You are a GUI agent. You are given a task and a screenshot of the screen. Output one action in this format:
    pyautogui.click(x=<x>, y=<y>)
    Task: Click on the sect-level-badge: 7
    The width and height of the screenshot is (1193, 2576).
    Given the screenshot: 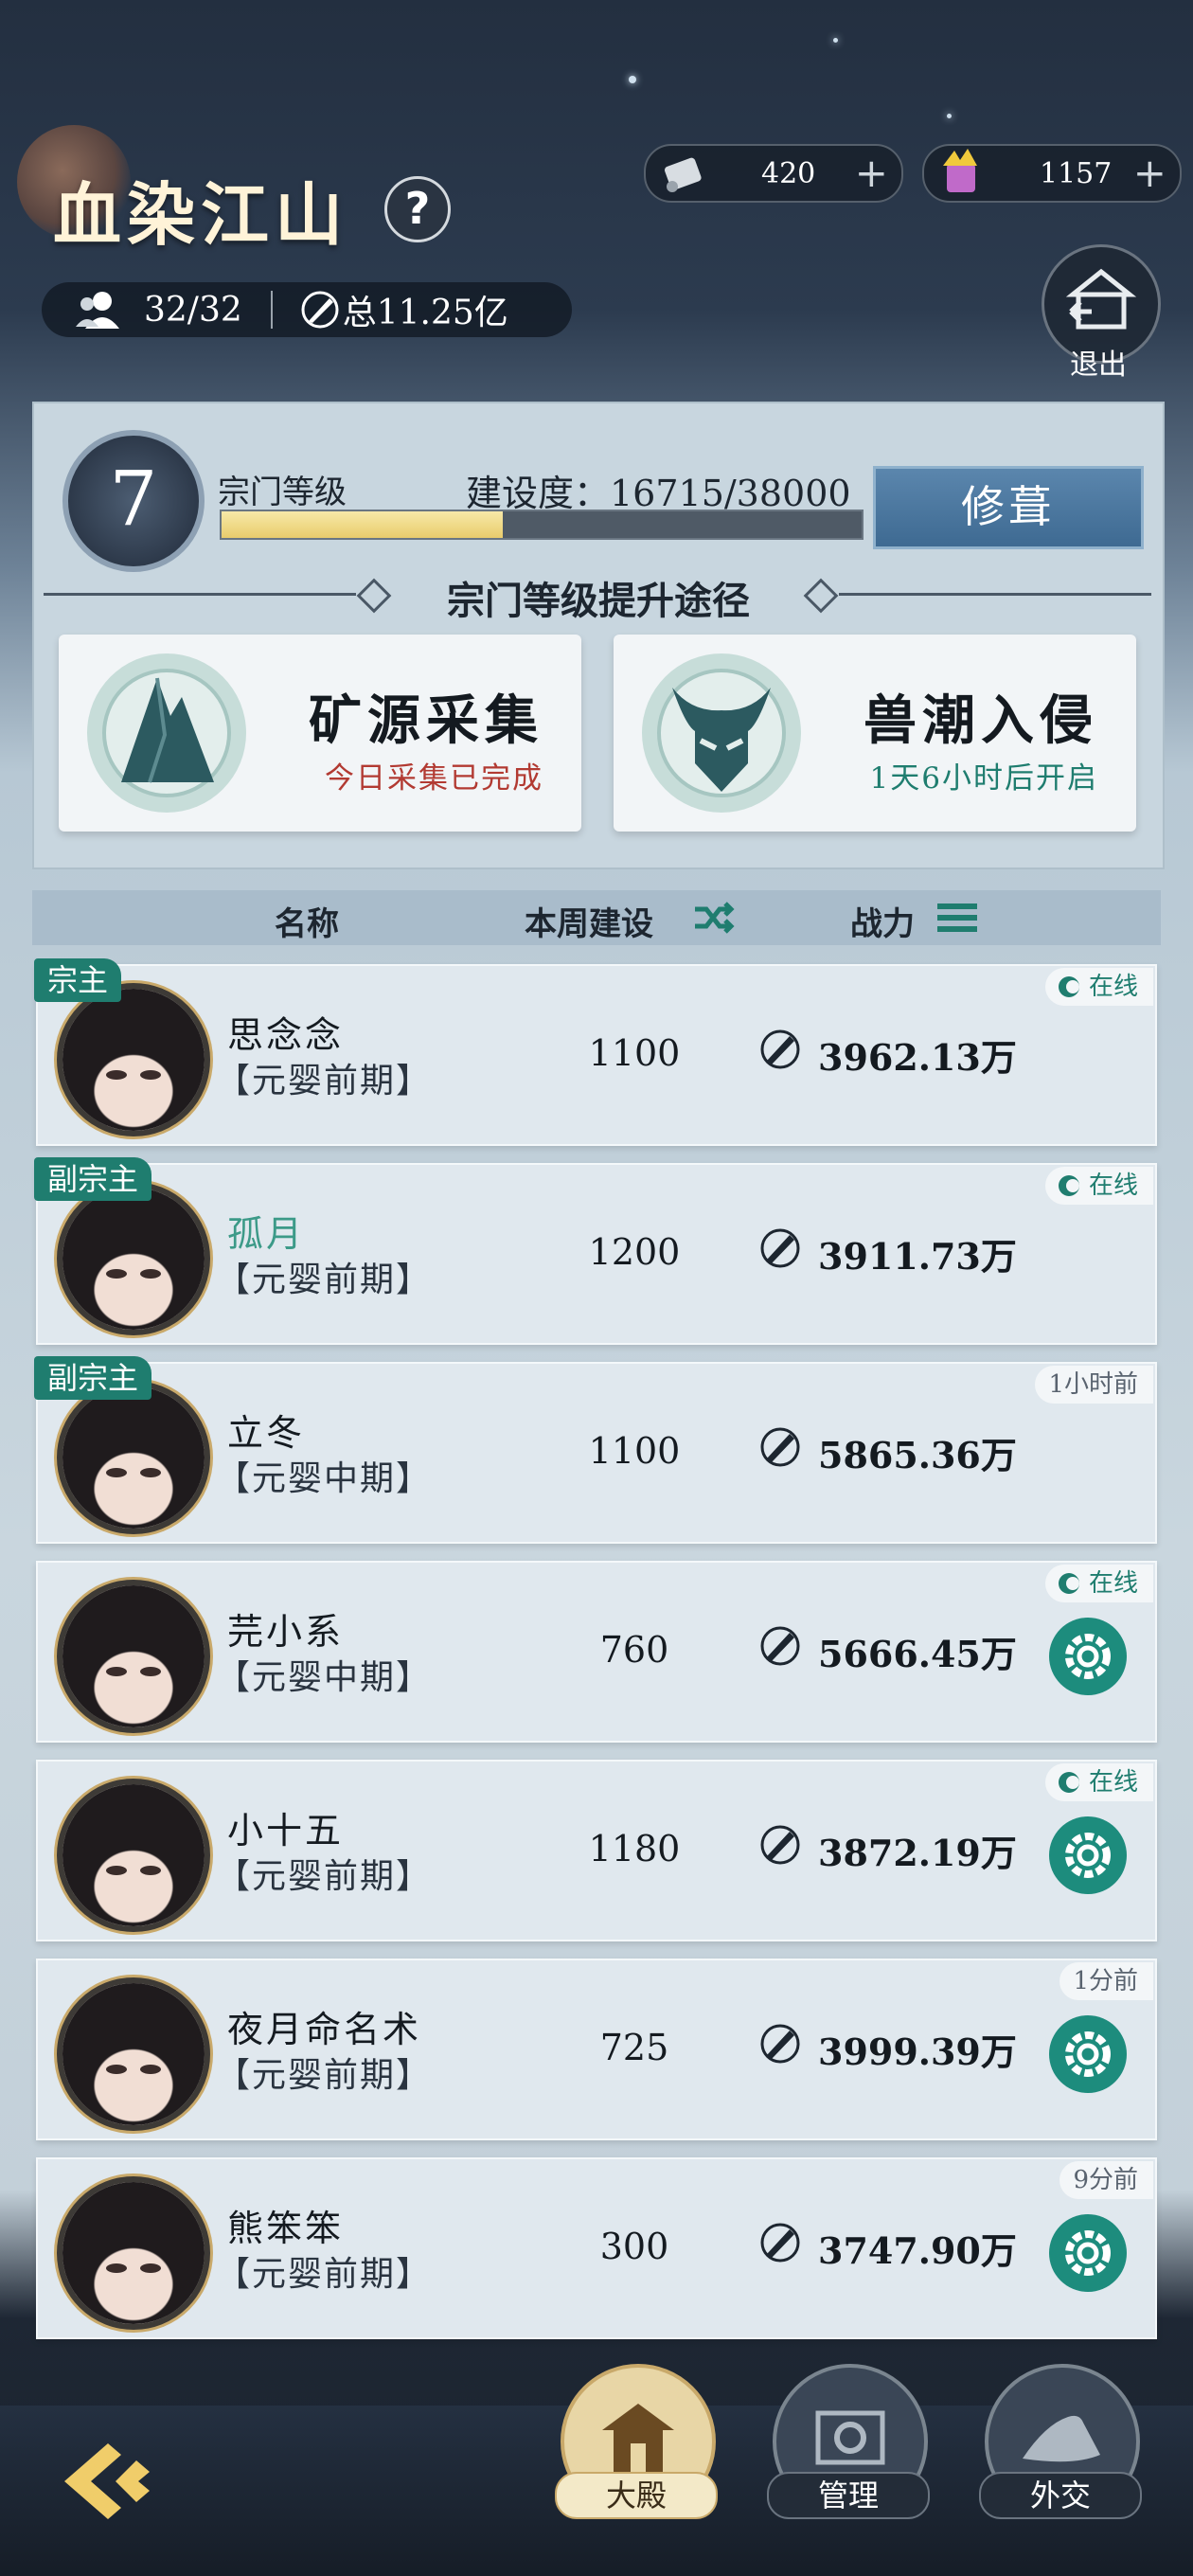 What is the action you would take?
    pyautogui.click(x=133, y=501)
    